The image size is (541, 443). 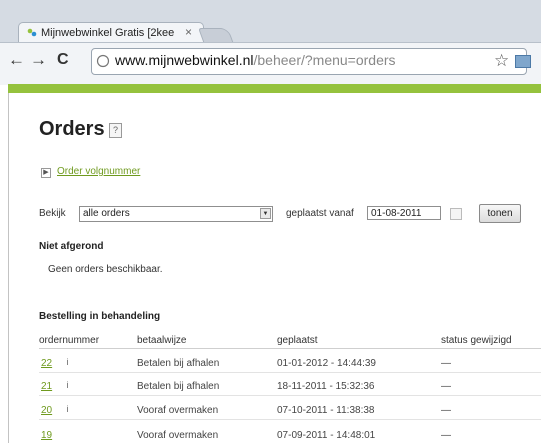 What do you see at coordinates (38, 60) in the screenshot?
I see `forward-icon: →` at bounding box center [38, 60].